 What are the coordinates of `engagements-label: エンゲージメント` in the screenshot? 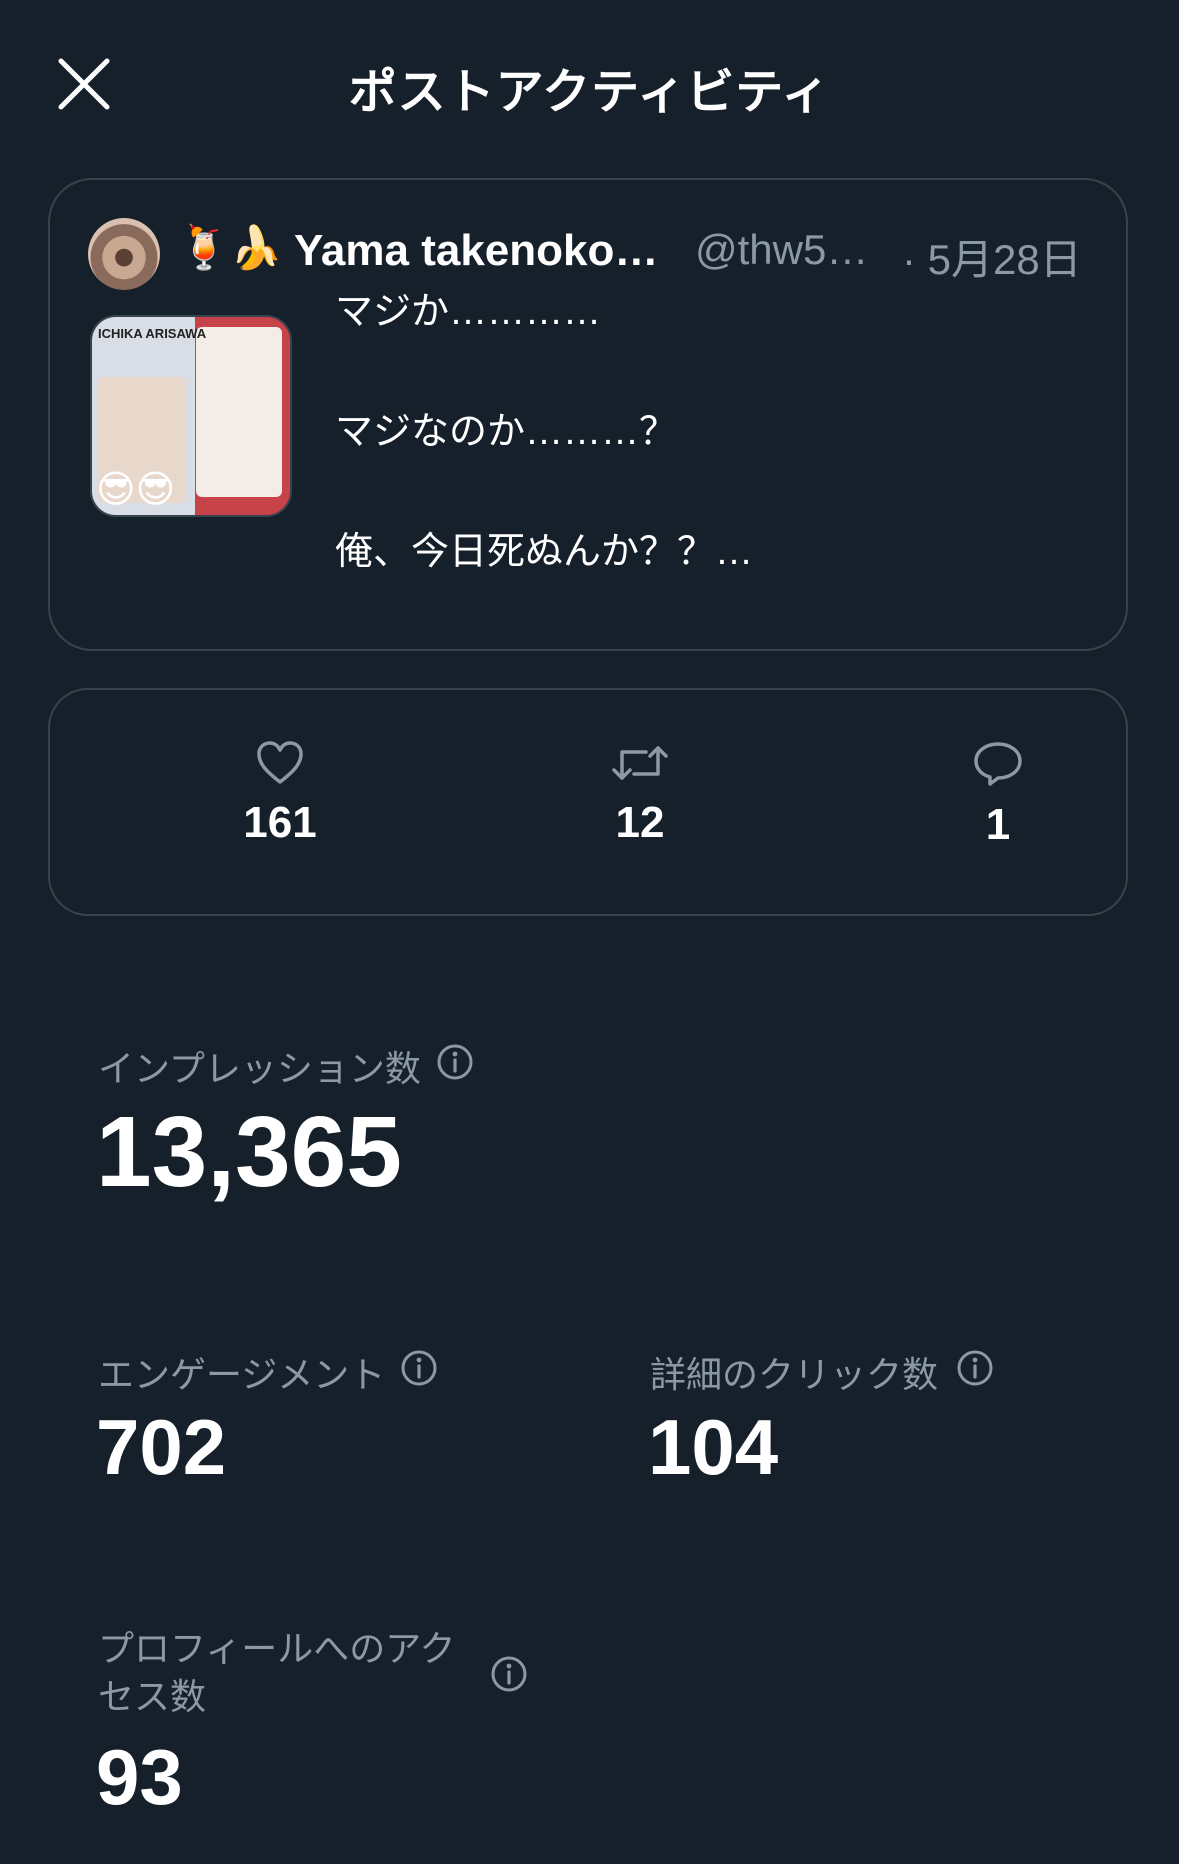 It's located at (242, 1374).